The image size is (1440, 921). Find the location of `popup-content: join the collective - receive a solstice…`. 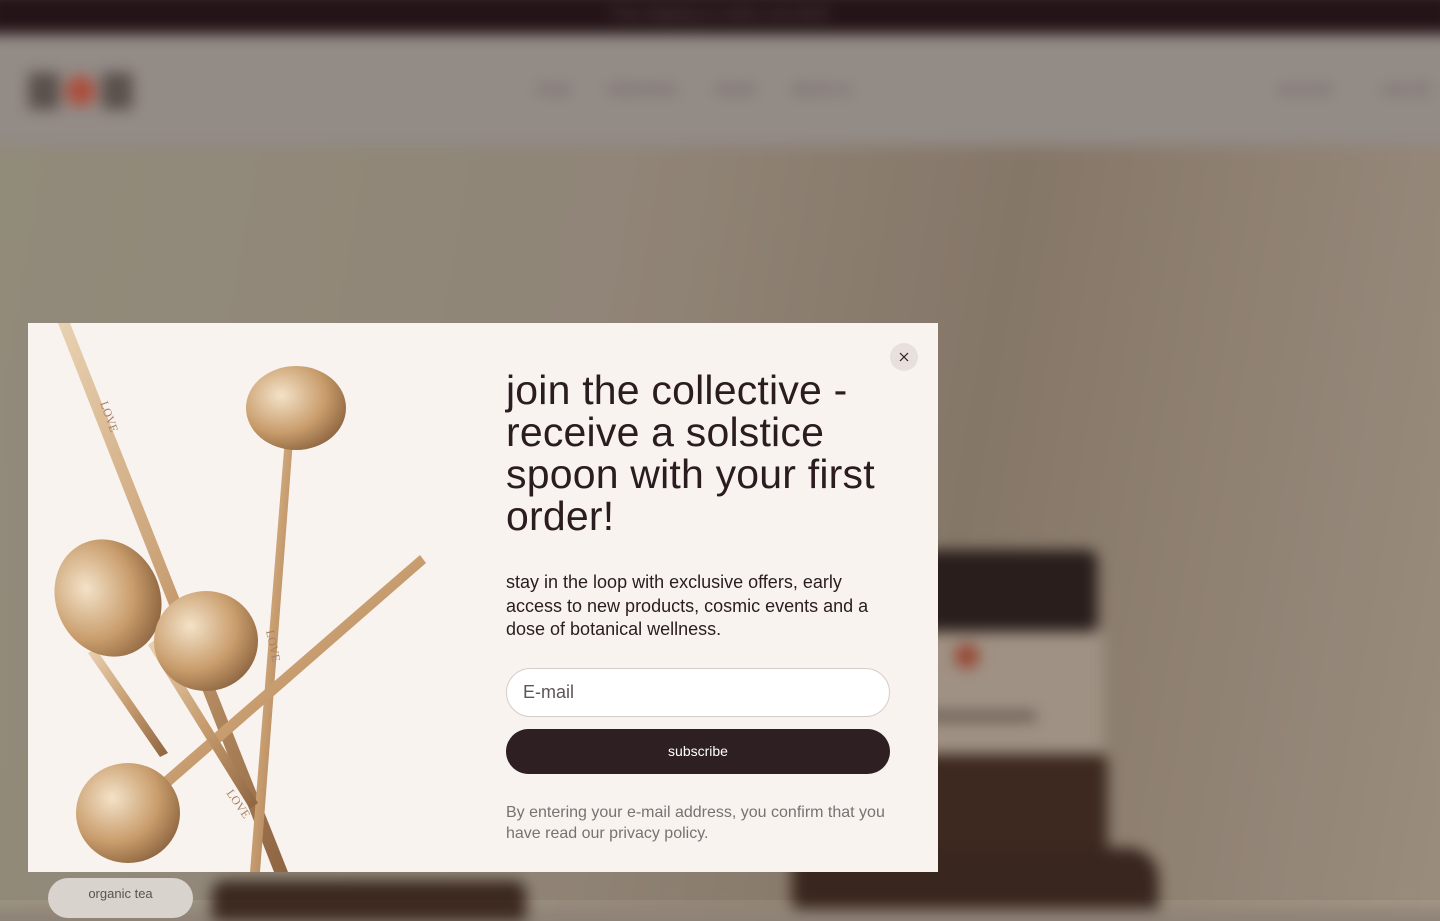

popup-content: join the collective - receive a solstice… is located at coordinates (701, 607).